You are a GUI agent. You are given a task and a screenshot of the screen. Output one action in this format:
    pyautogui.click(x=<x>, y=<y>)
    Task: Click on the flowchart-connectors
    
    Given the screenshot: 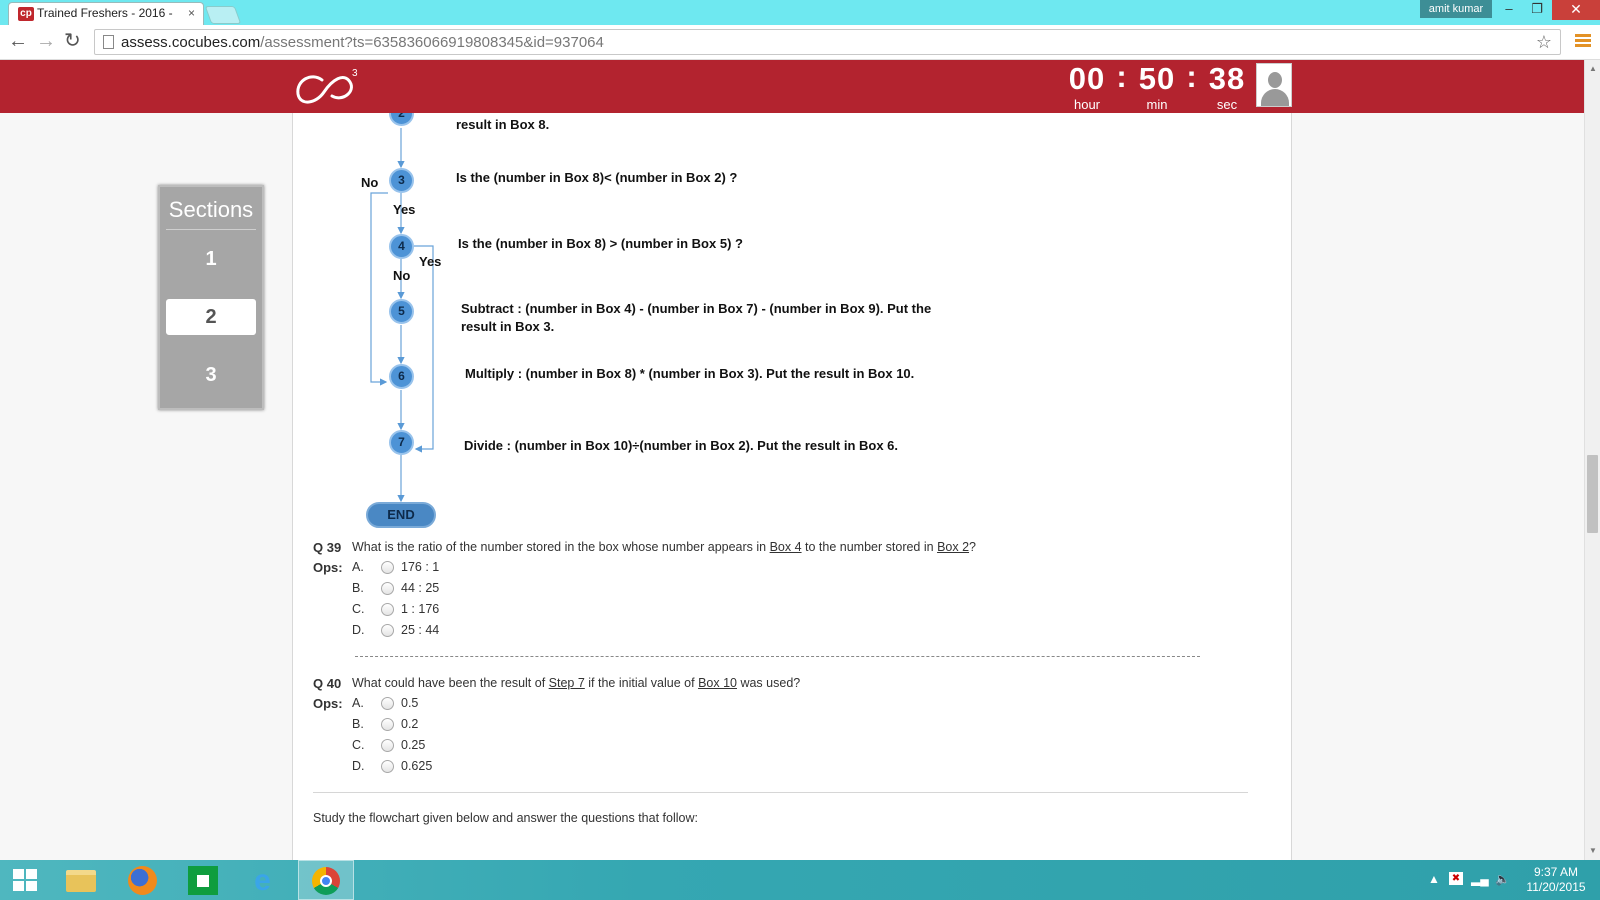 What is the action you would take?
    pyautogui.click(x=402, y=315)
    